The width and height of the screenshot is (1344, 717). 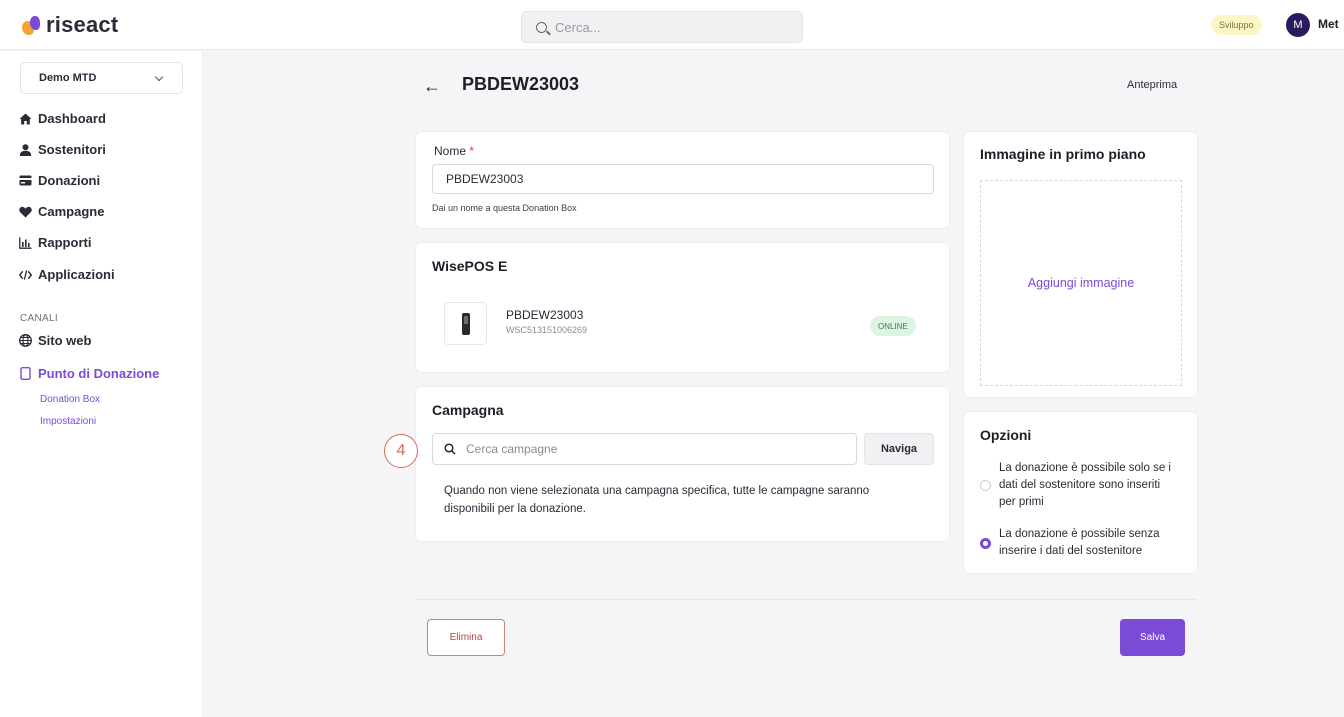 What do you see at coordinates (1298, 25) in the screenshot?
I see `user-avatar: M` at bounding box center [1298, 25].